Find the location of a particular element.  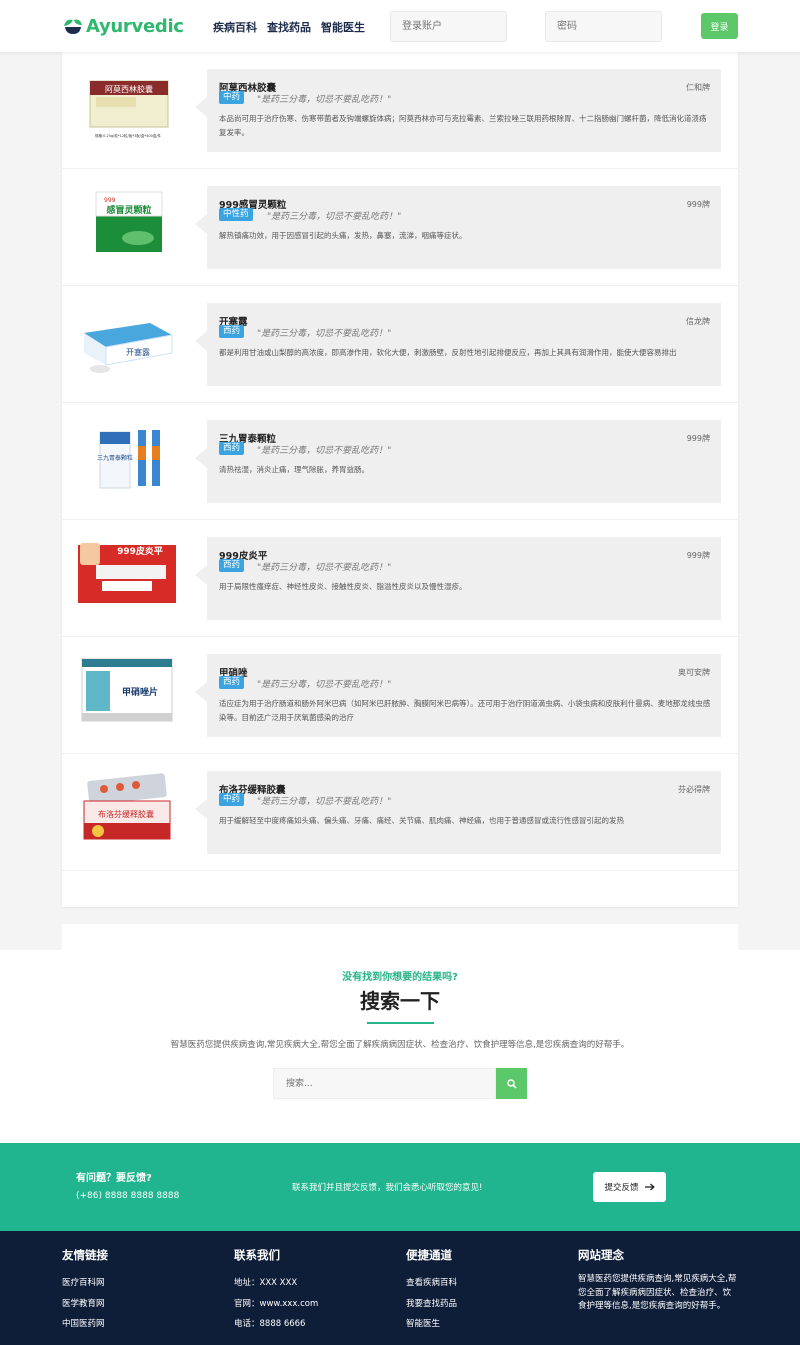

thumb-label: 三九胃泰颗粒 is located at coordinates (115, 458).